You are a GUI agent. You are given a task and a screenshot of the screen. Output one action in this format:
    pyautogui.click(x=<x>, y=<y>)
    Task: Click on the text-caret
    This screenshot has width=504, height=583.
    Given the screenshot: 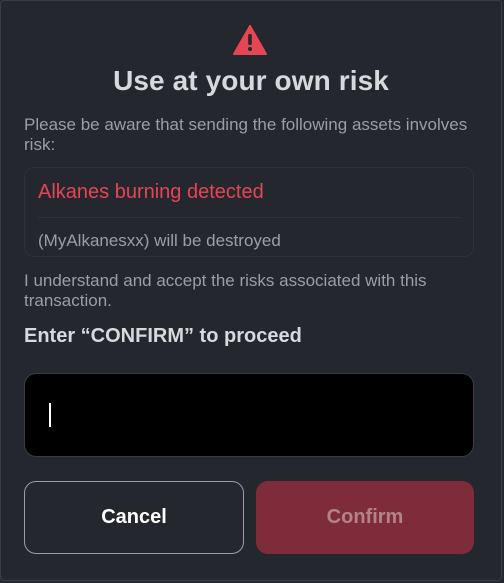 What is the action you would take?
    pyautogui.click(x=50, y=415)
    